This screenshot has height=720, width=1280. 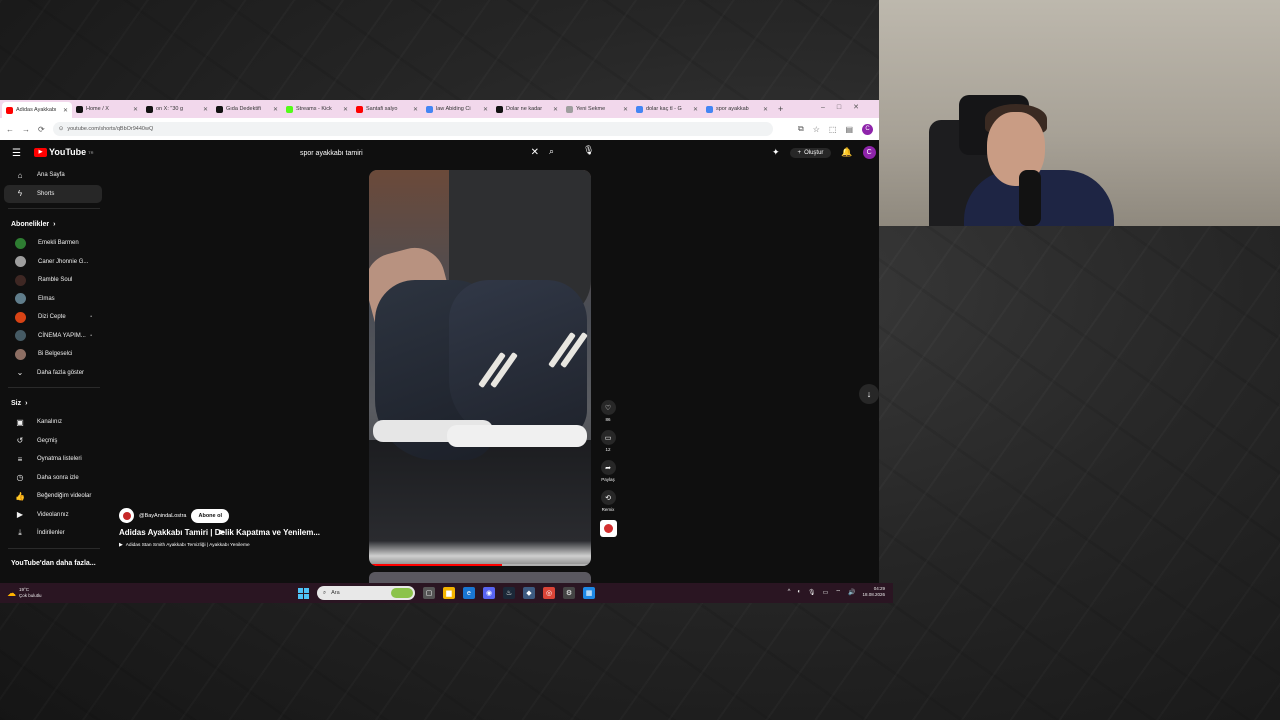 What do you see at coordinates (780, 109) in the screenshot?
I see `new-tab-button: +` at bounding box center [780, 109].